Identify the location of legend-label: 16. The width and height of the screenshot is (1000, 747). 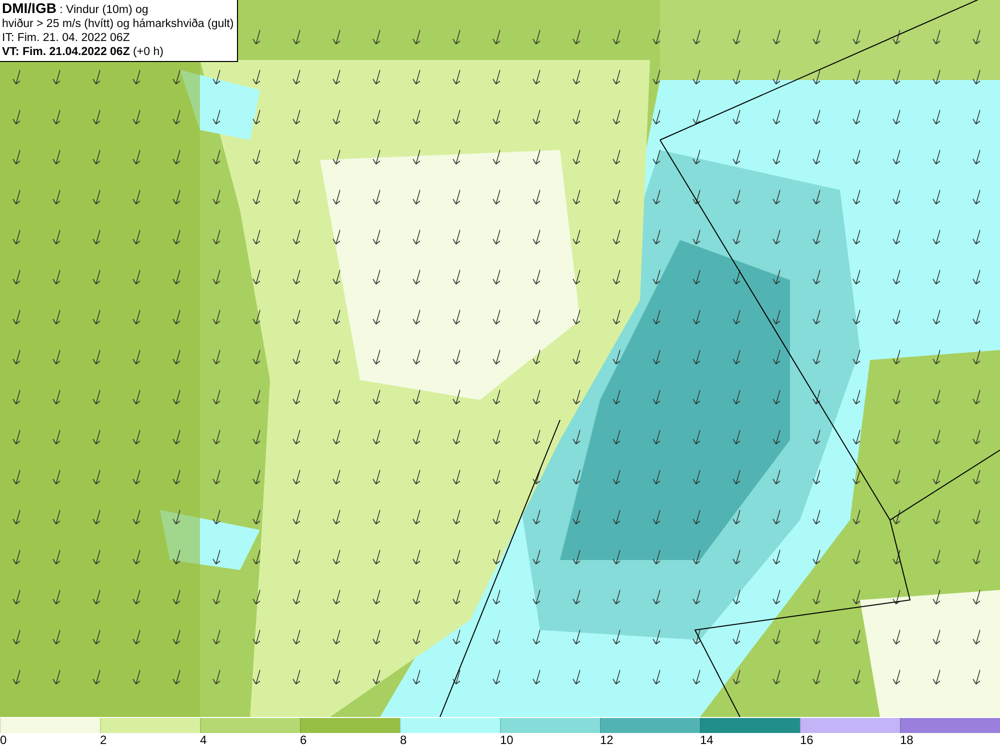
(807, 740).